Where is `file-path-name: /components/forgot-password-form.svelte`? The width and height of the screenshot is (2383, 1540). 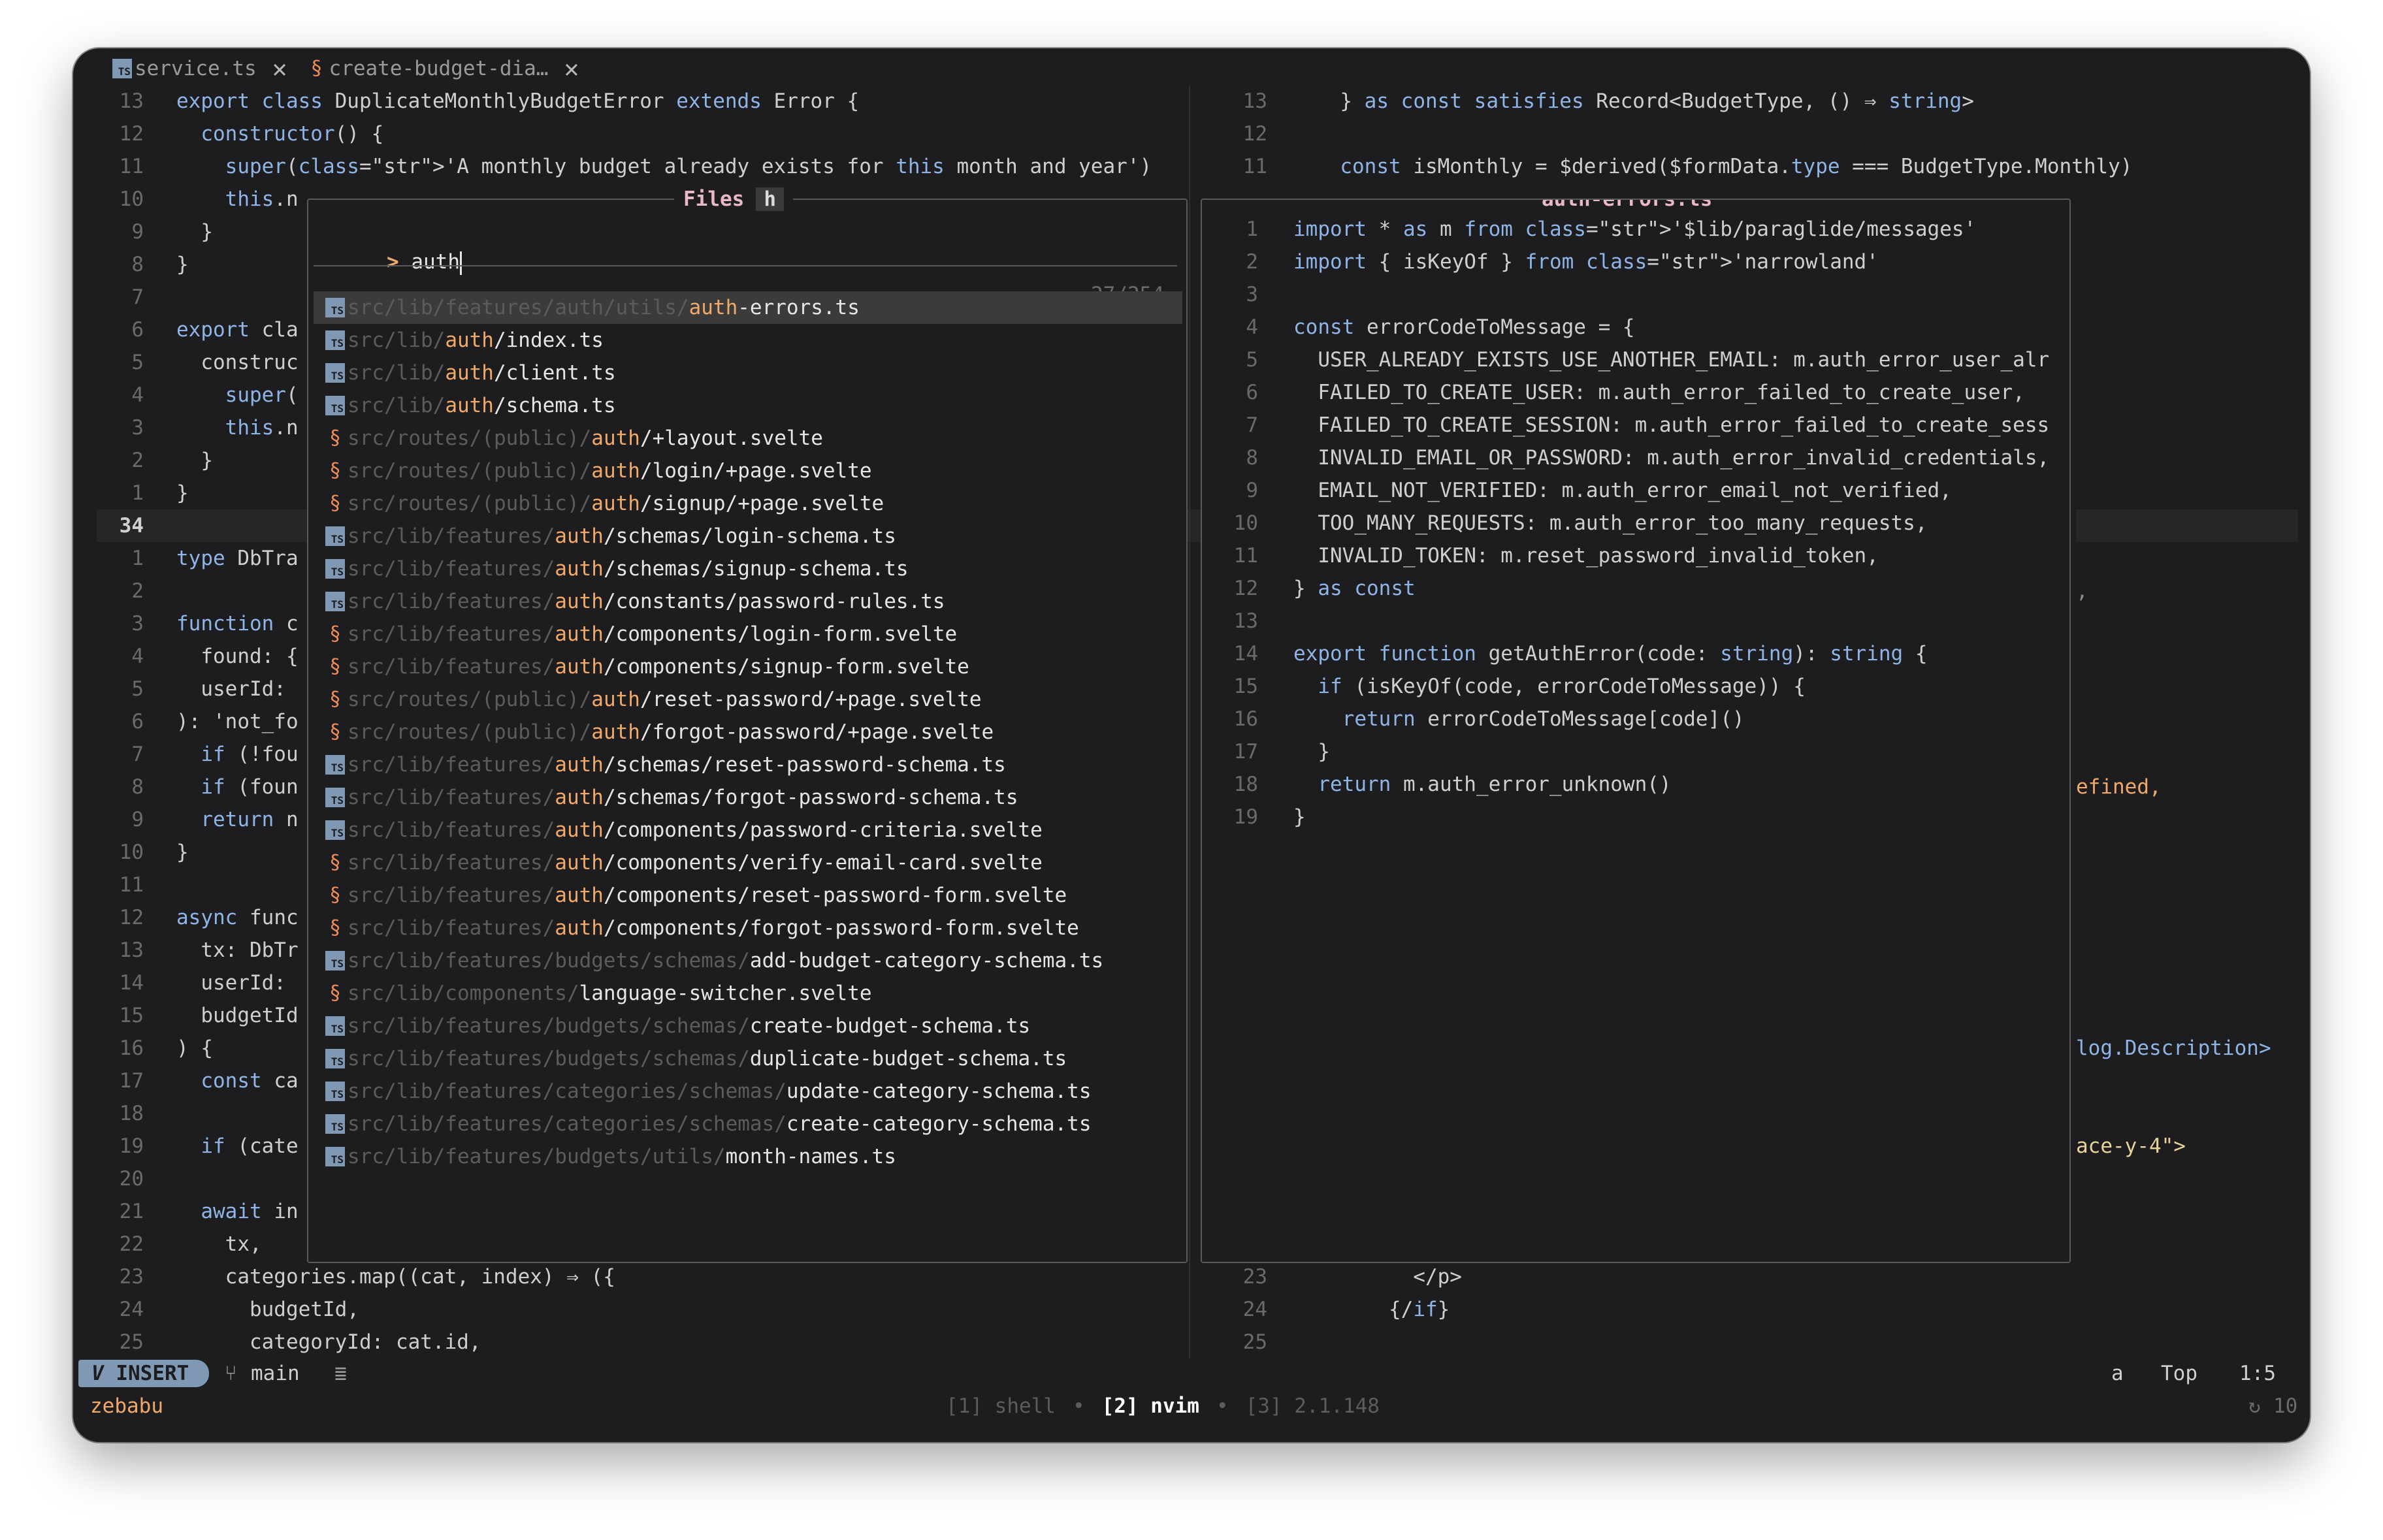
file-path-name: /components/forgot-password-form.svelte is located at coordinates (841, 928).